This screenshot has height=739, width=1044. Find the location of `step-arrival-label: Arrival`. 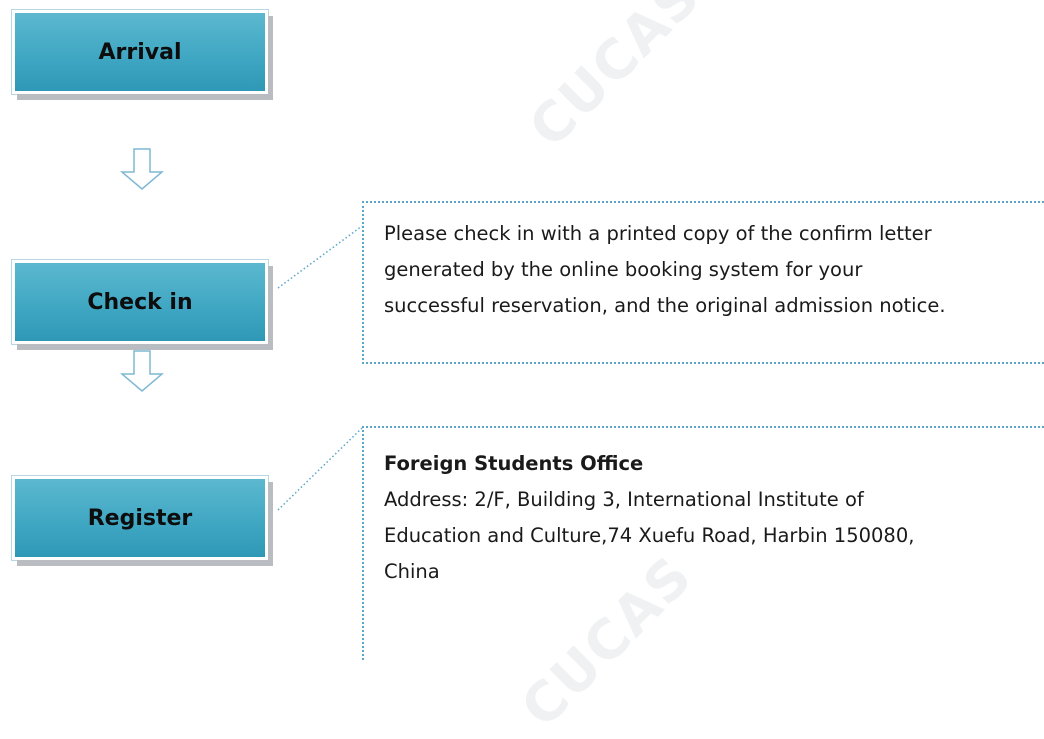

step-arrival-label: Arrival is located at coordinates (140, 52).